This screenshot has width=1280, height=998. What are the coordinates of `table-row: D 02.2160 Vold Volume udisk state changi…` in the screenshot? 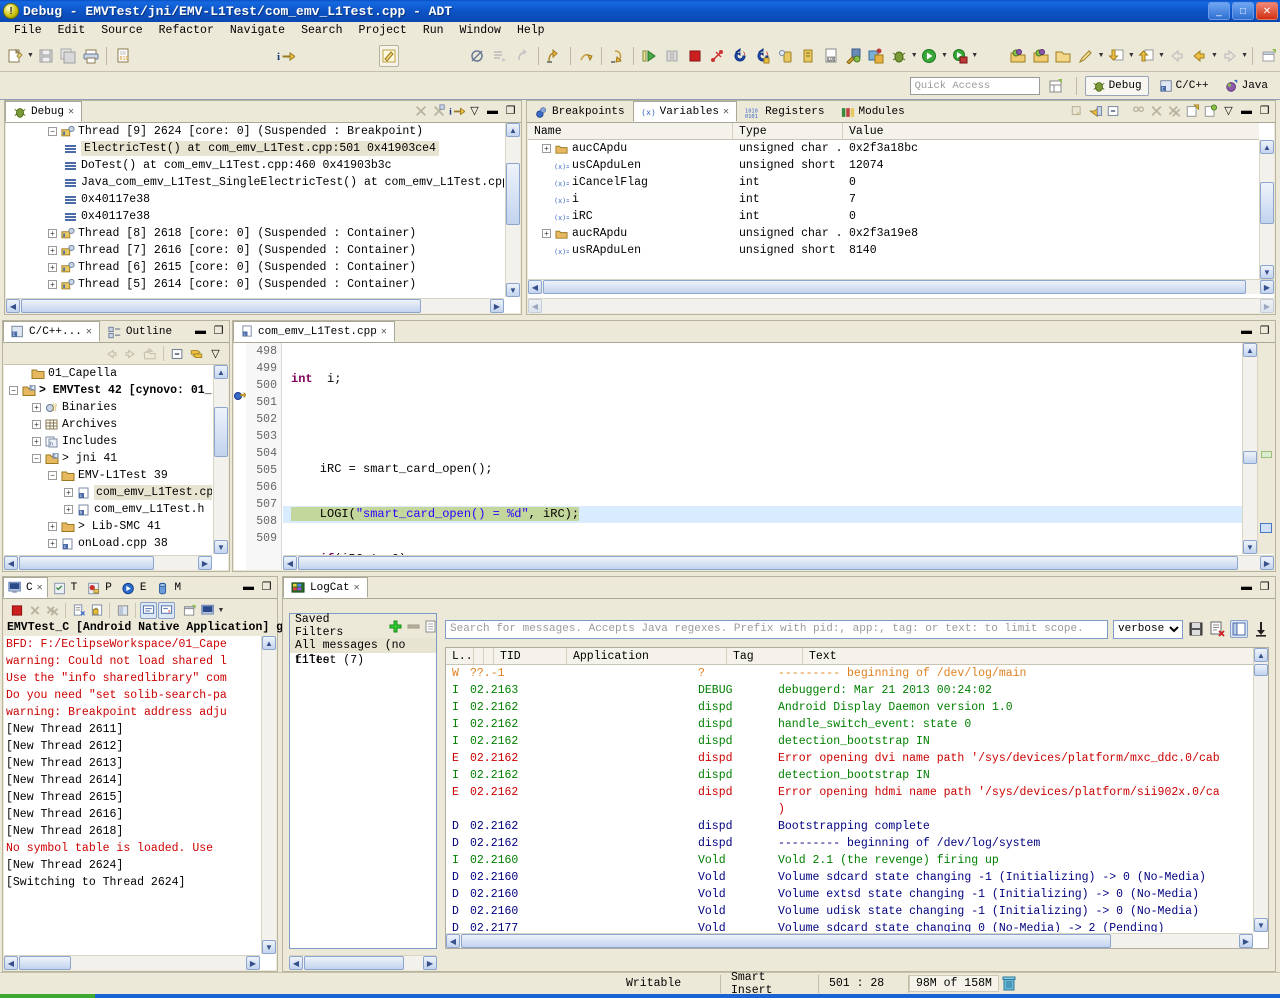 It's located at (849, 911).